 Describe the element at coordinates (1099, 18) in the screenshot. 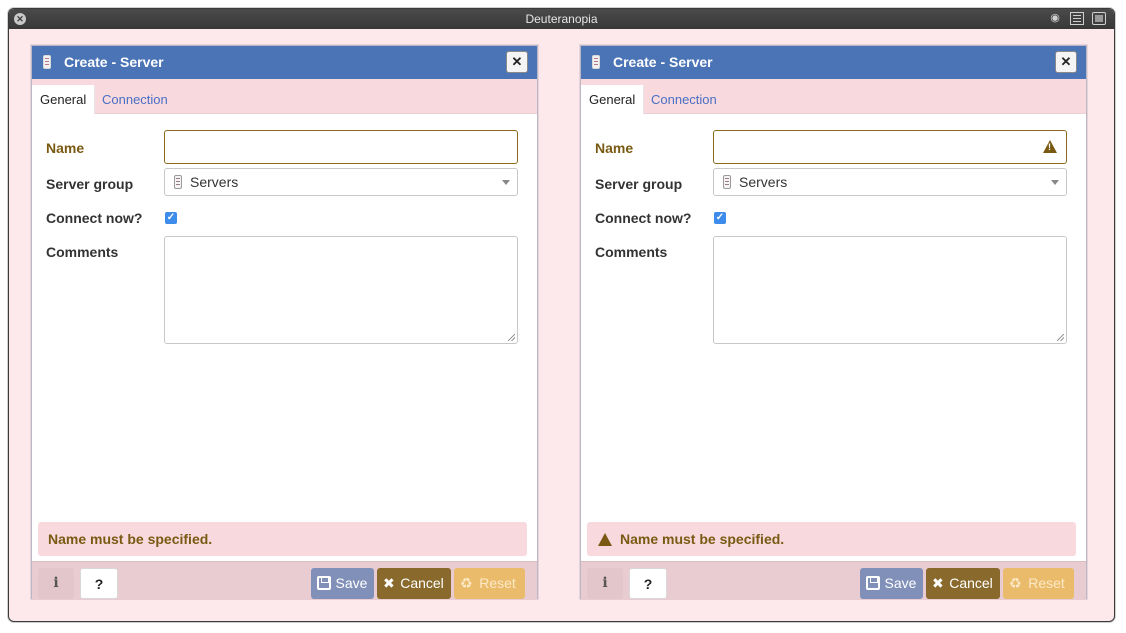

I see `window-mode-icon` at that location.